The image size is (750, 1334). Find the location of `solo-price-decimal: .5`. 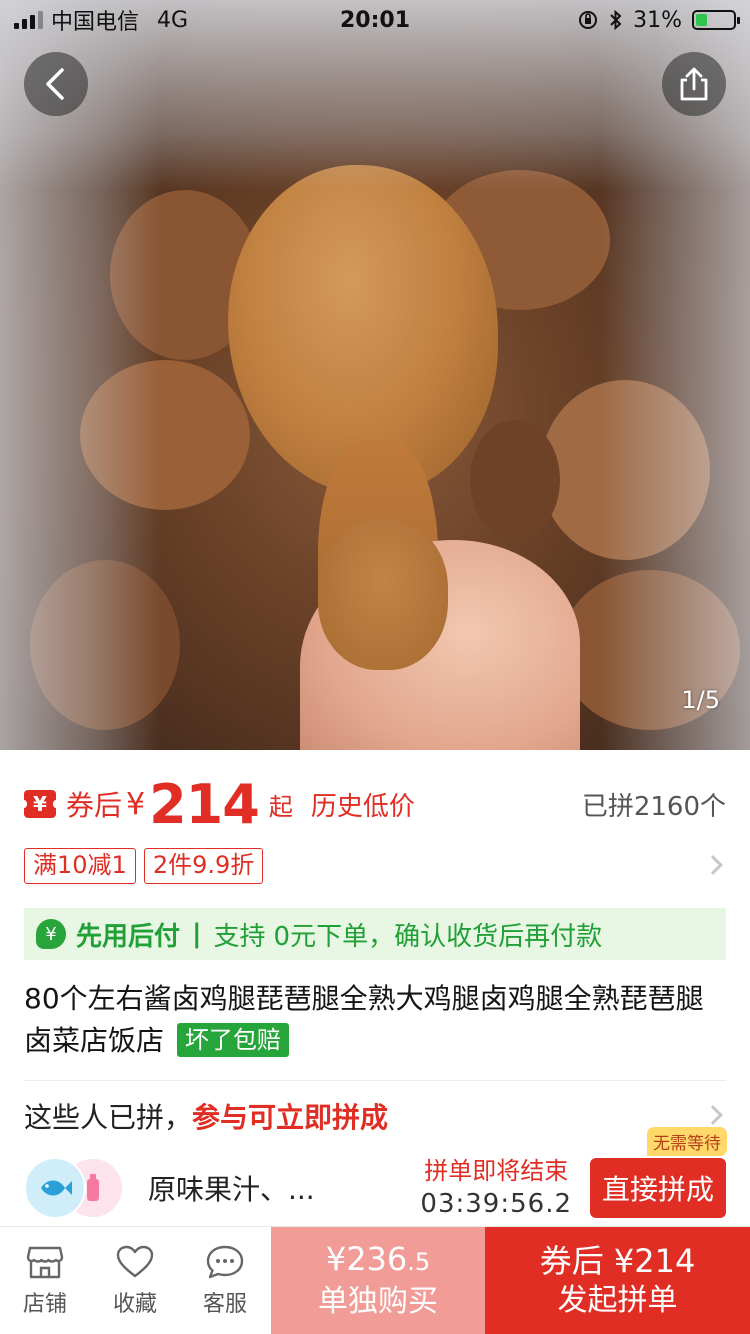

solo-price-decimal: .5 is located at coordinates (419, 1262).